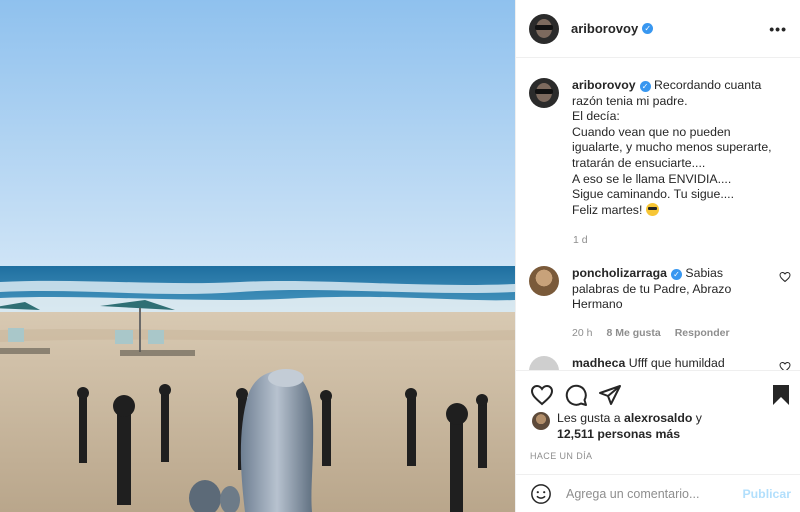 The height and width of the screenshot is (512, 800). I want to click on add-comment-bar: Publicar, so click(658, 493).